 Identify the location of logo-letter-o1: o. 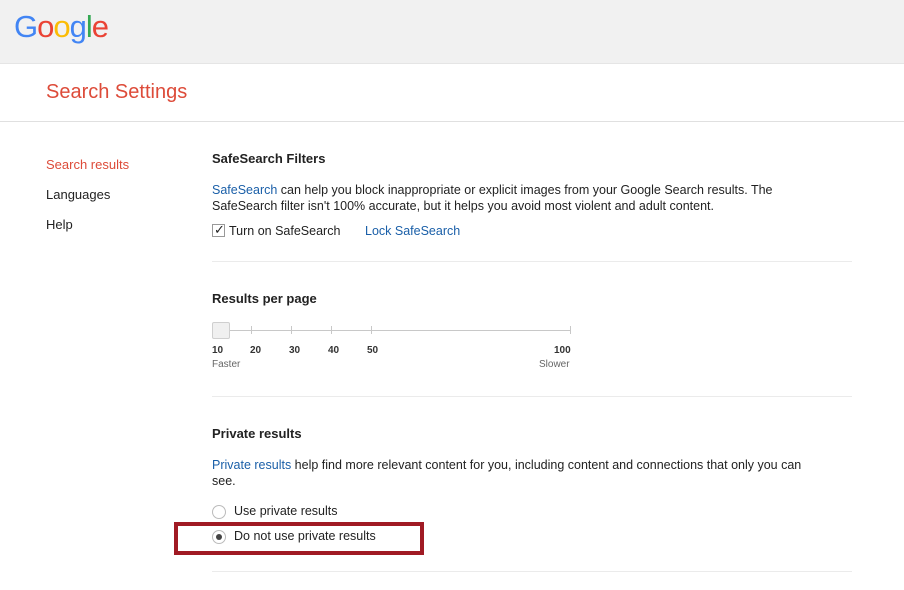
(45, 26).